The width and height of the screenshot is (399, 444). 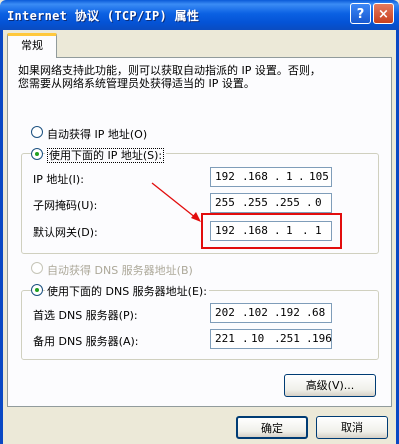 I want to click on dns1-octet-1: 202, so click(x=225, y=312).